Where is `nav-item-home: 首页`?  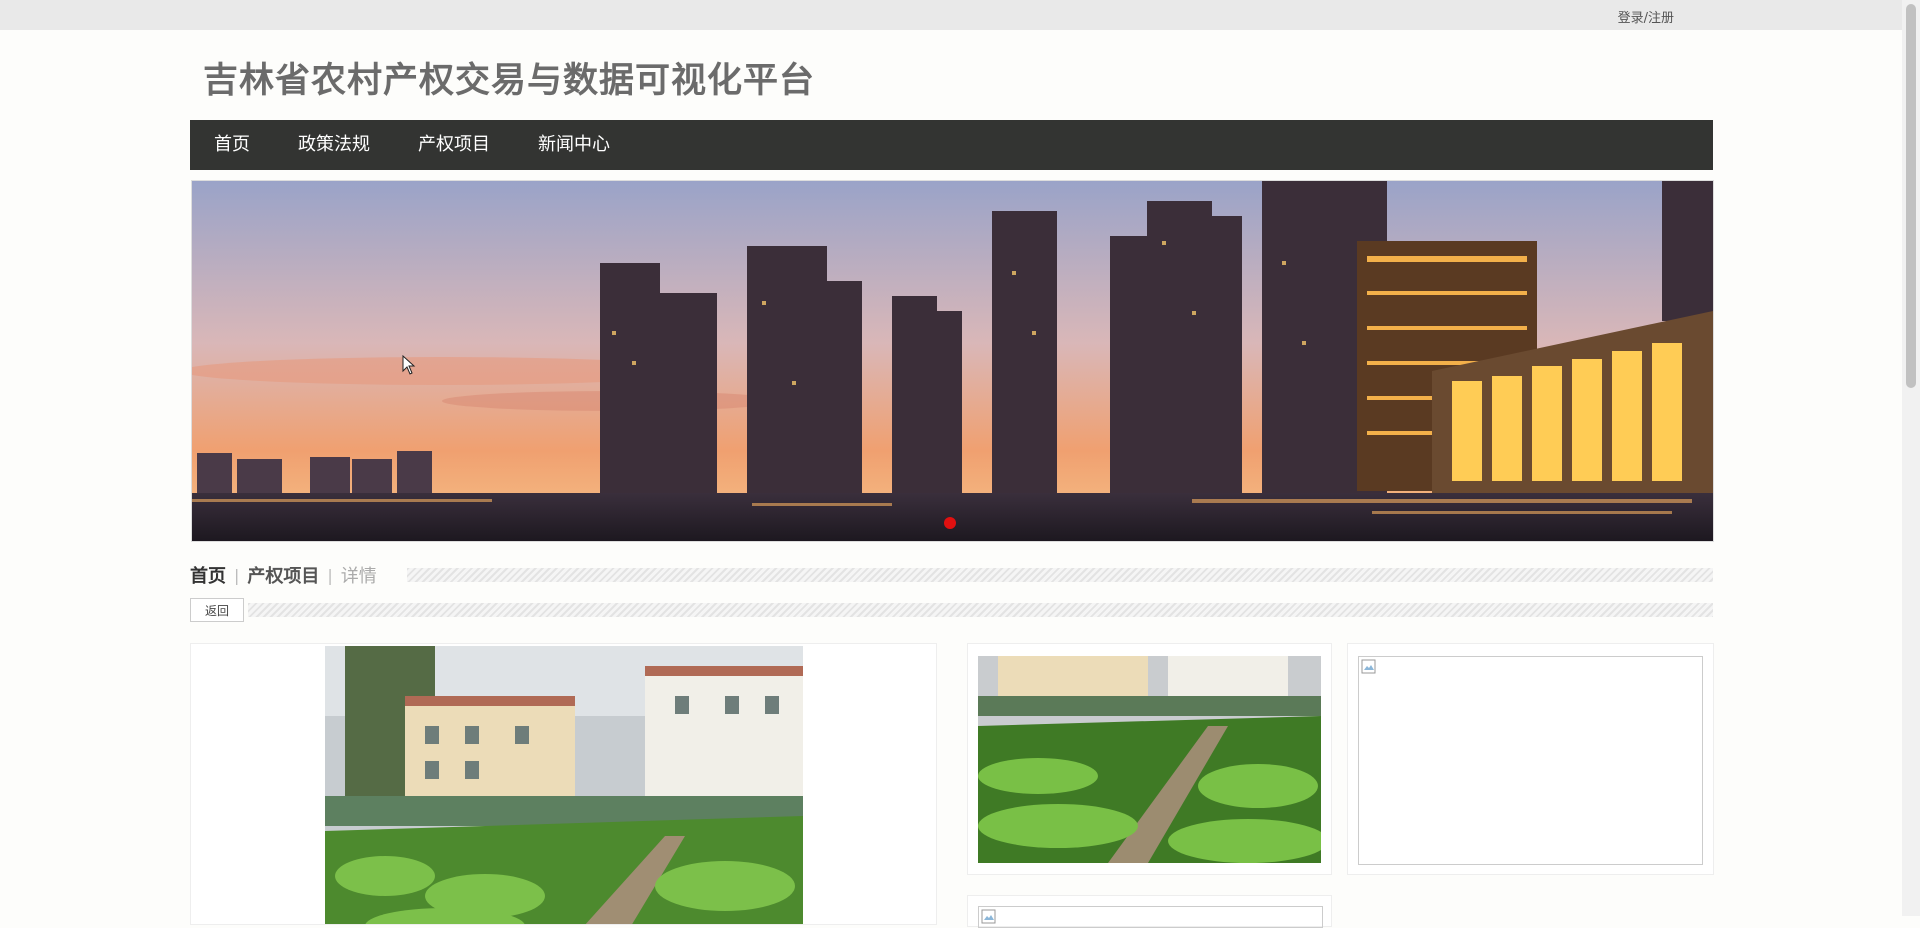
nav-item-home: 首页 is located at coordinates (232, 145).